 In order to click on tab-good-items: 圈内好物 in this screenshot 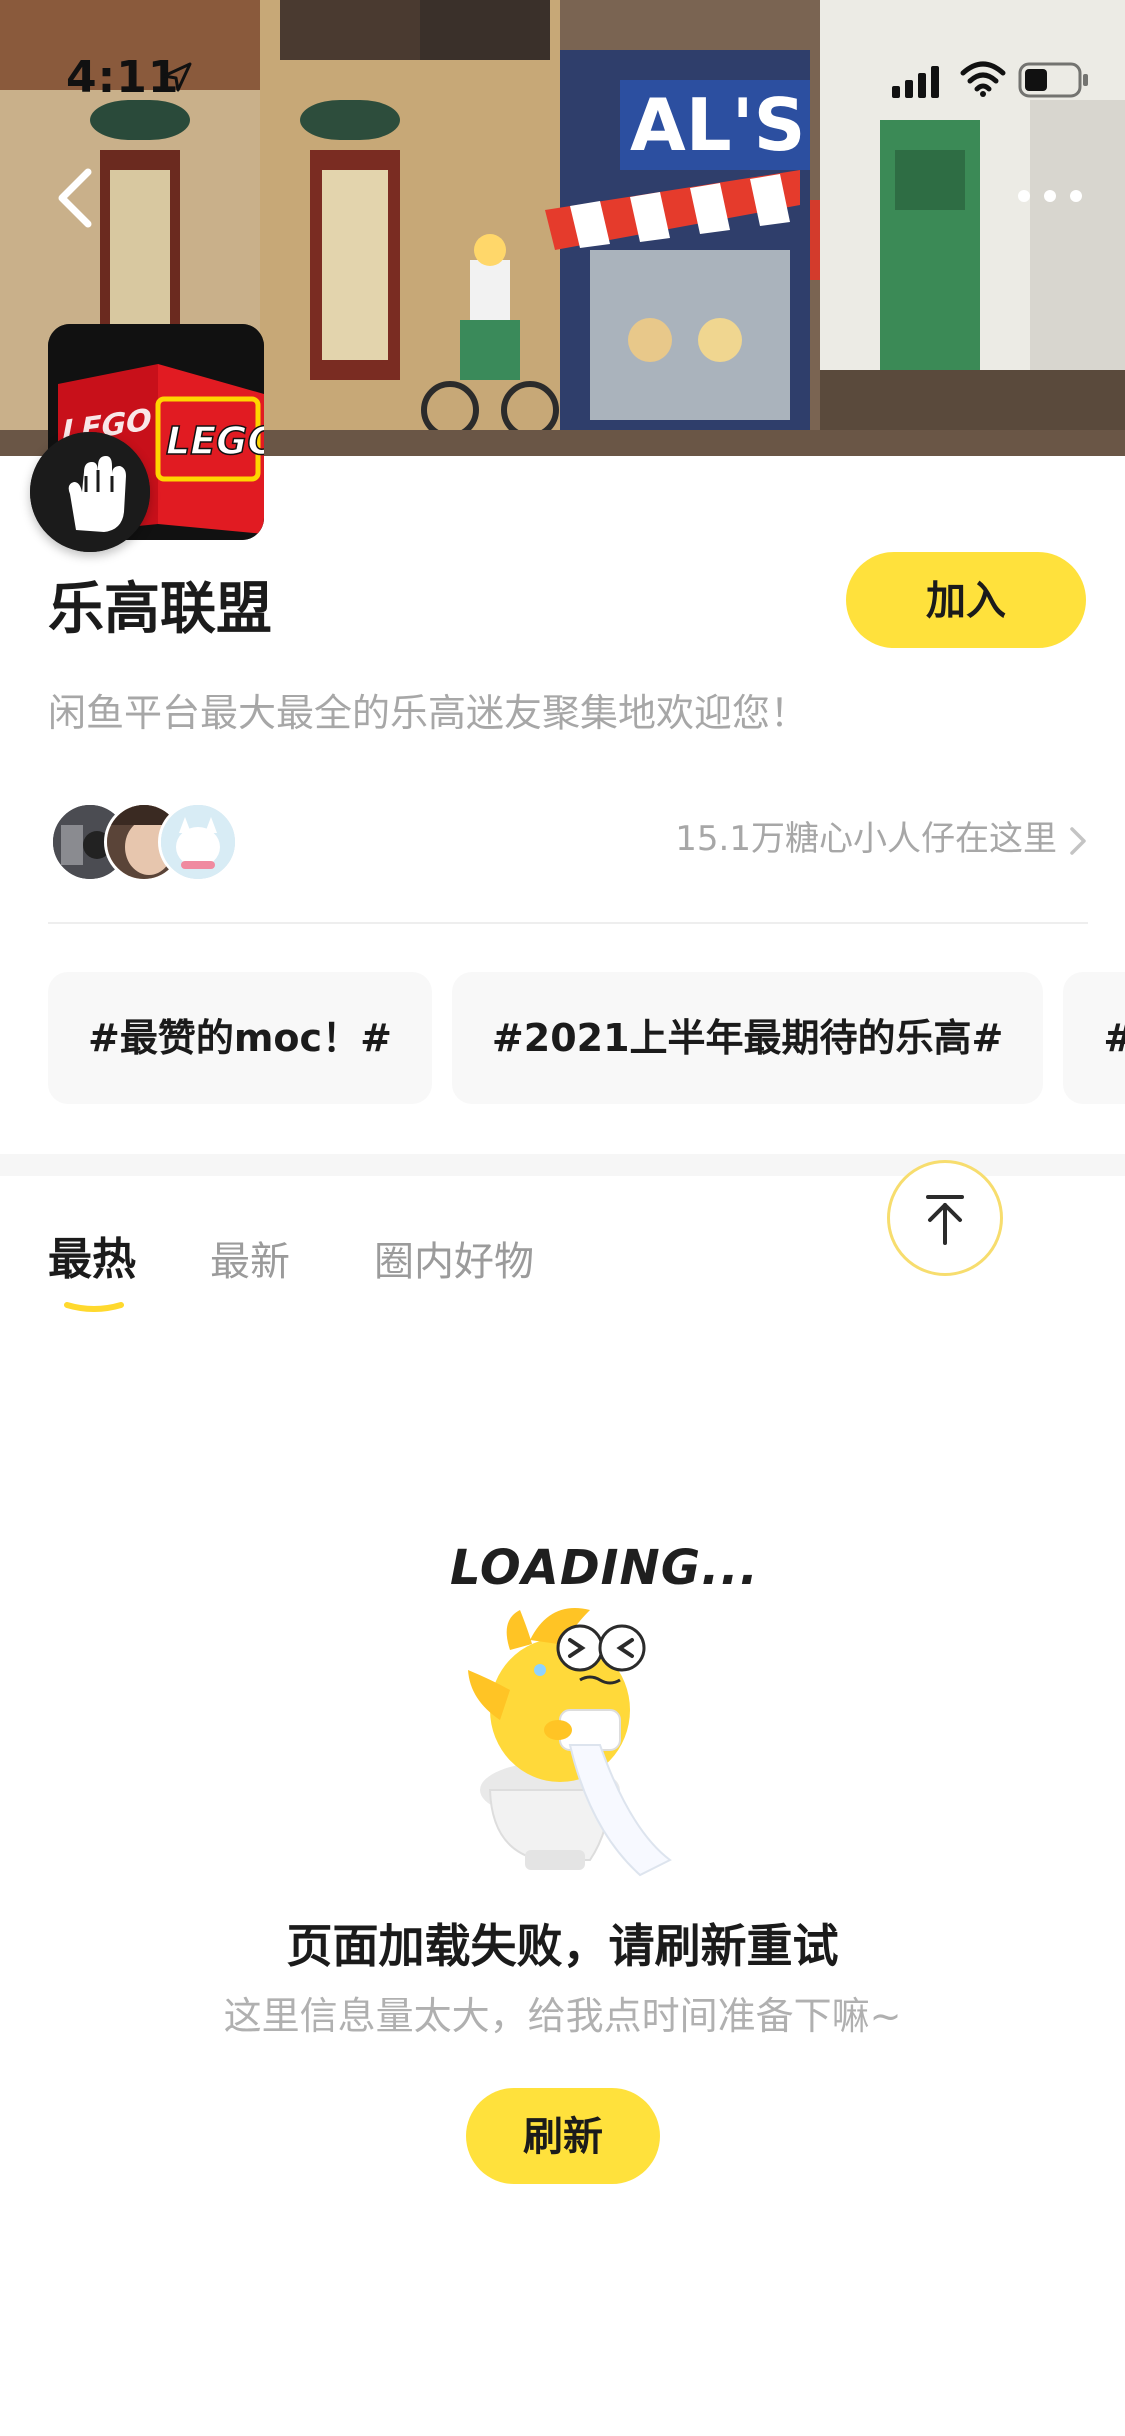, I will do `click(454, 1262)`.